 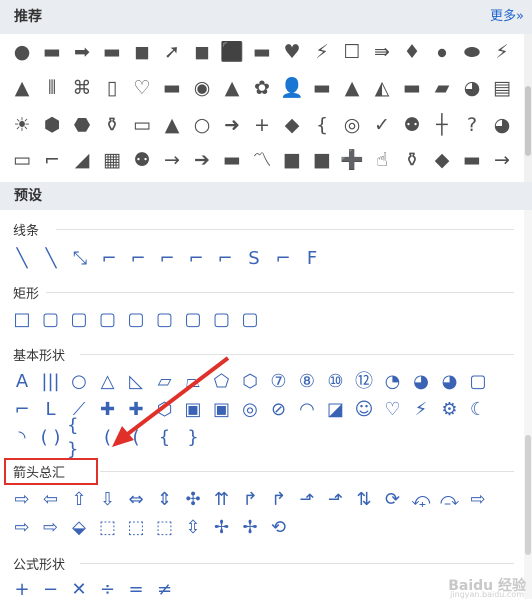 What do you see at coordinates (487, 594) in the screenshot?
I see `watermark-url: jingyan.baidu.com` at bounding box center [487, 594].